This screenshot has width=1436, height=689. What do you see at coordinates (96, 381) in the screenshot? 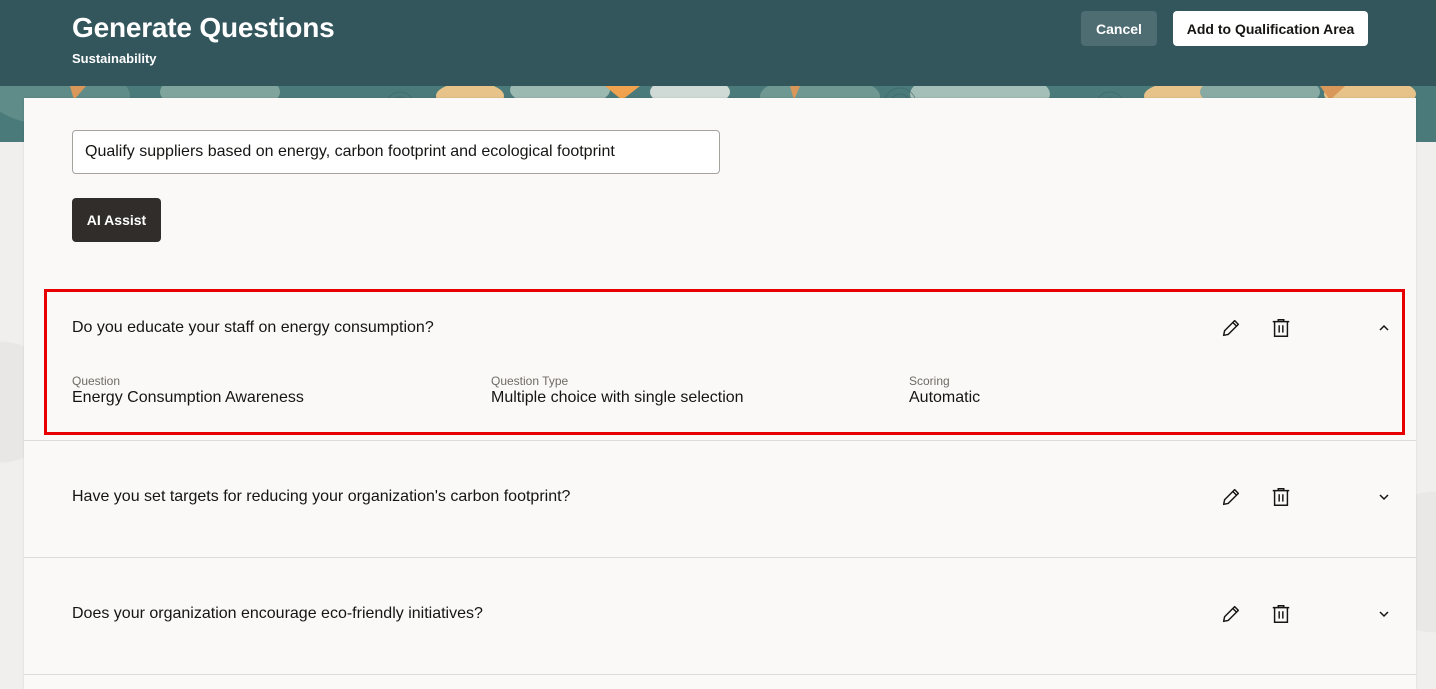
I see `detail-label: Question` at bounding box center [96, 381].